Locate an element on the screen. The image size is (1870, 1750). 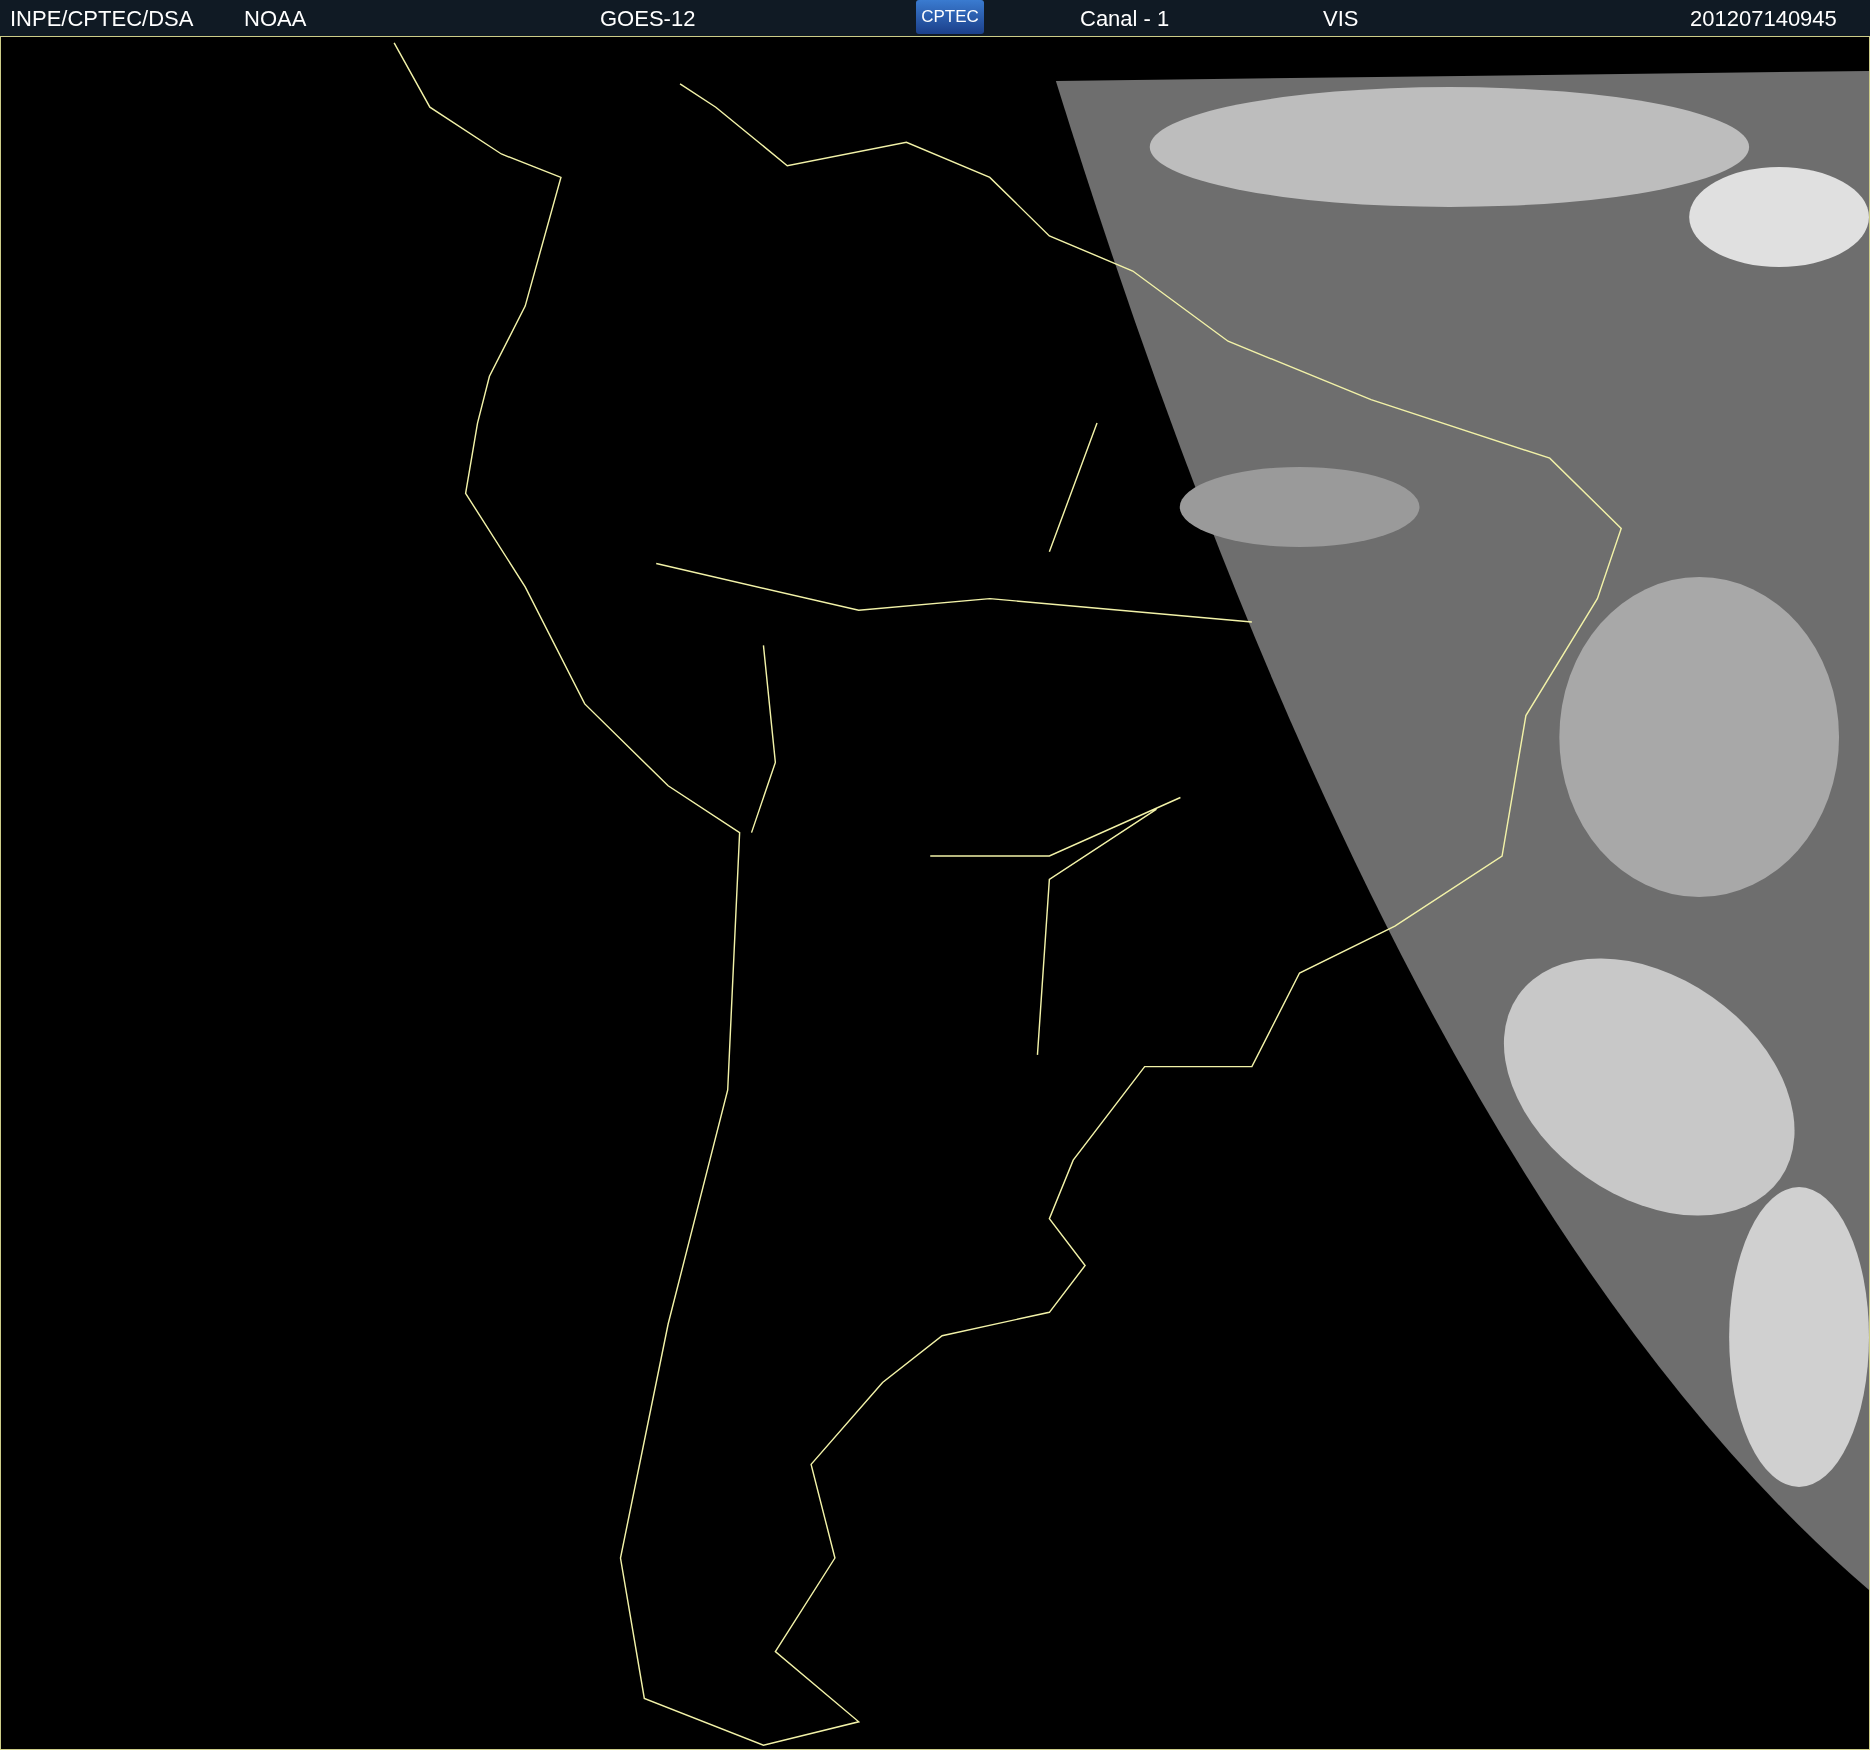
logo: CPTEC is located at coordinates (950, 17).